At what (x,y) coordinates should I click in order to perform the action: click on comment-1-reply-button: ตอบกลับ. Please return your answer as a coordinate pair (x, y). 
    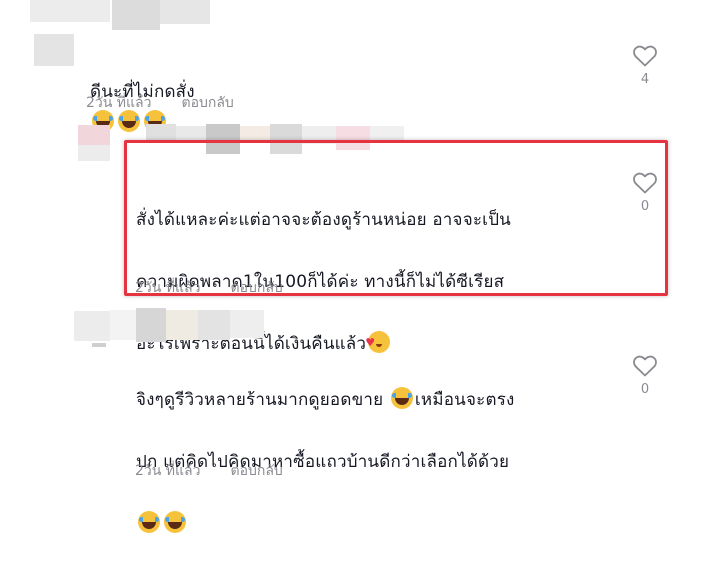
    Looking at the image, I should click on (207, 103).